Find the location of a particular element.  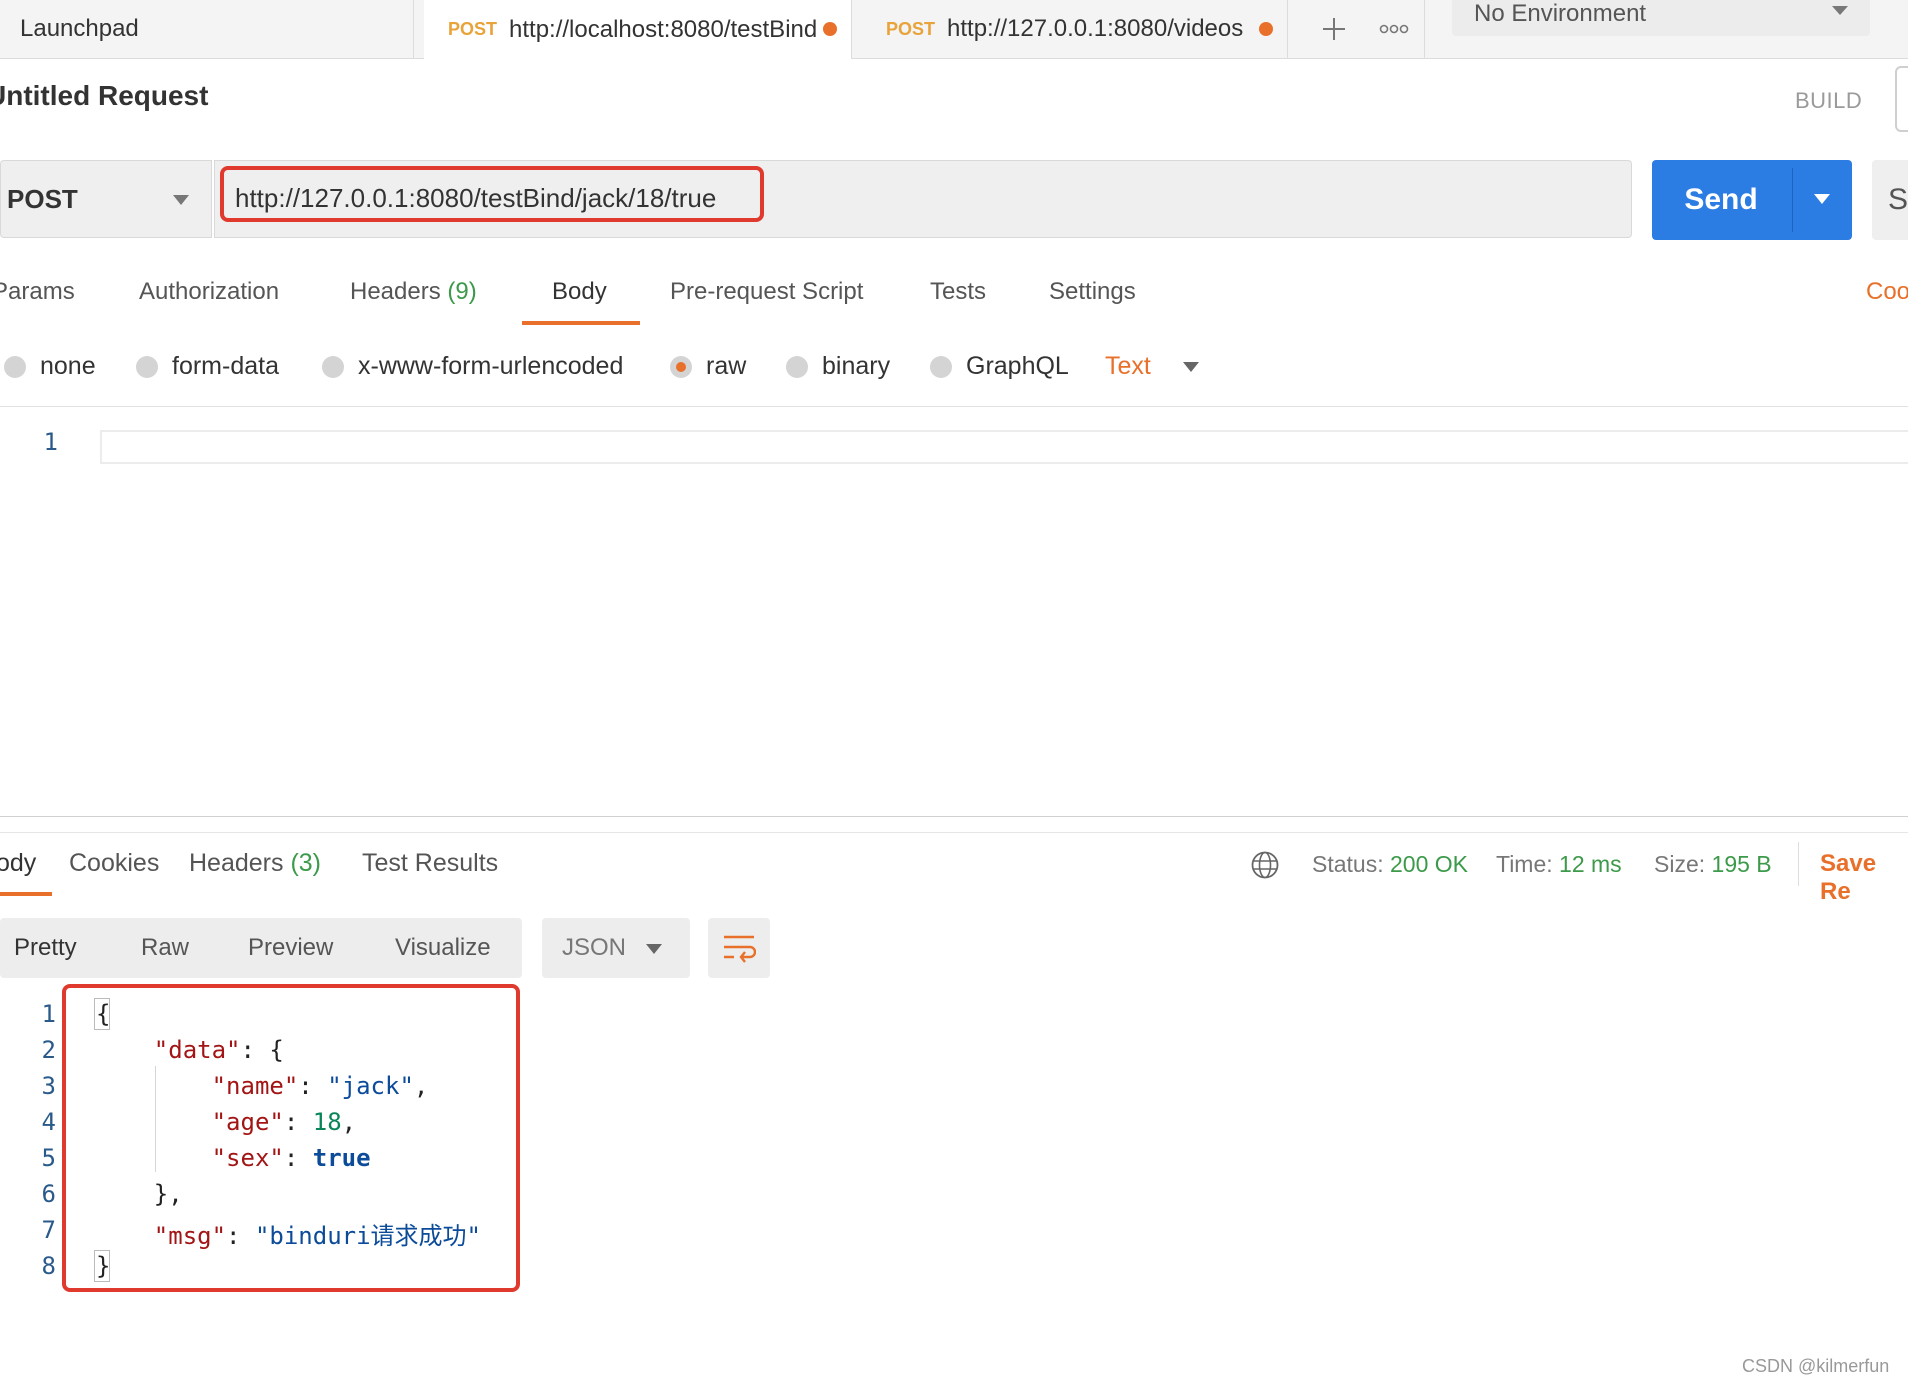

tab-authorization: Authorization is located at coordinates (209, 292).